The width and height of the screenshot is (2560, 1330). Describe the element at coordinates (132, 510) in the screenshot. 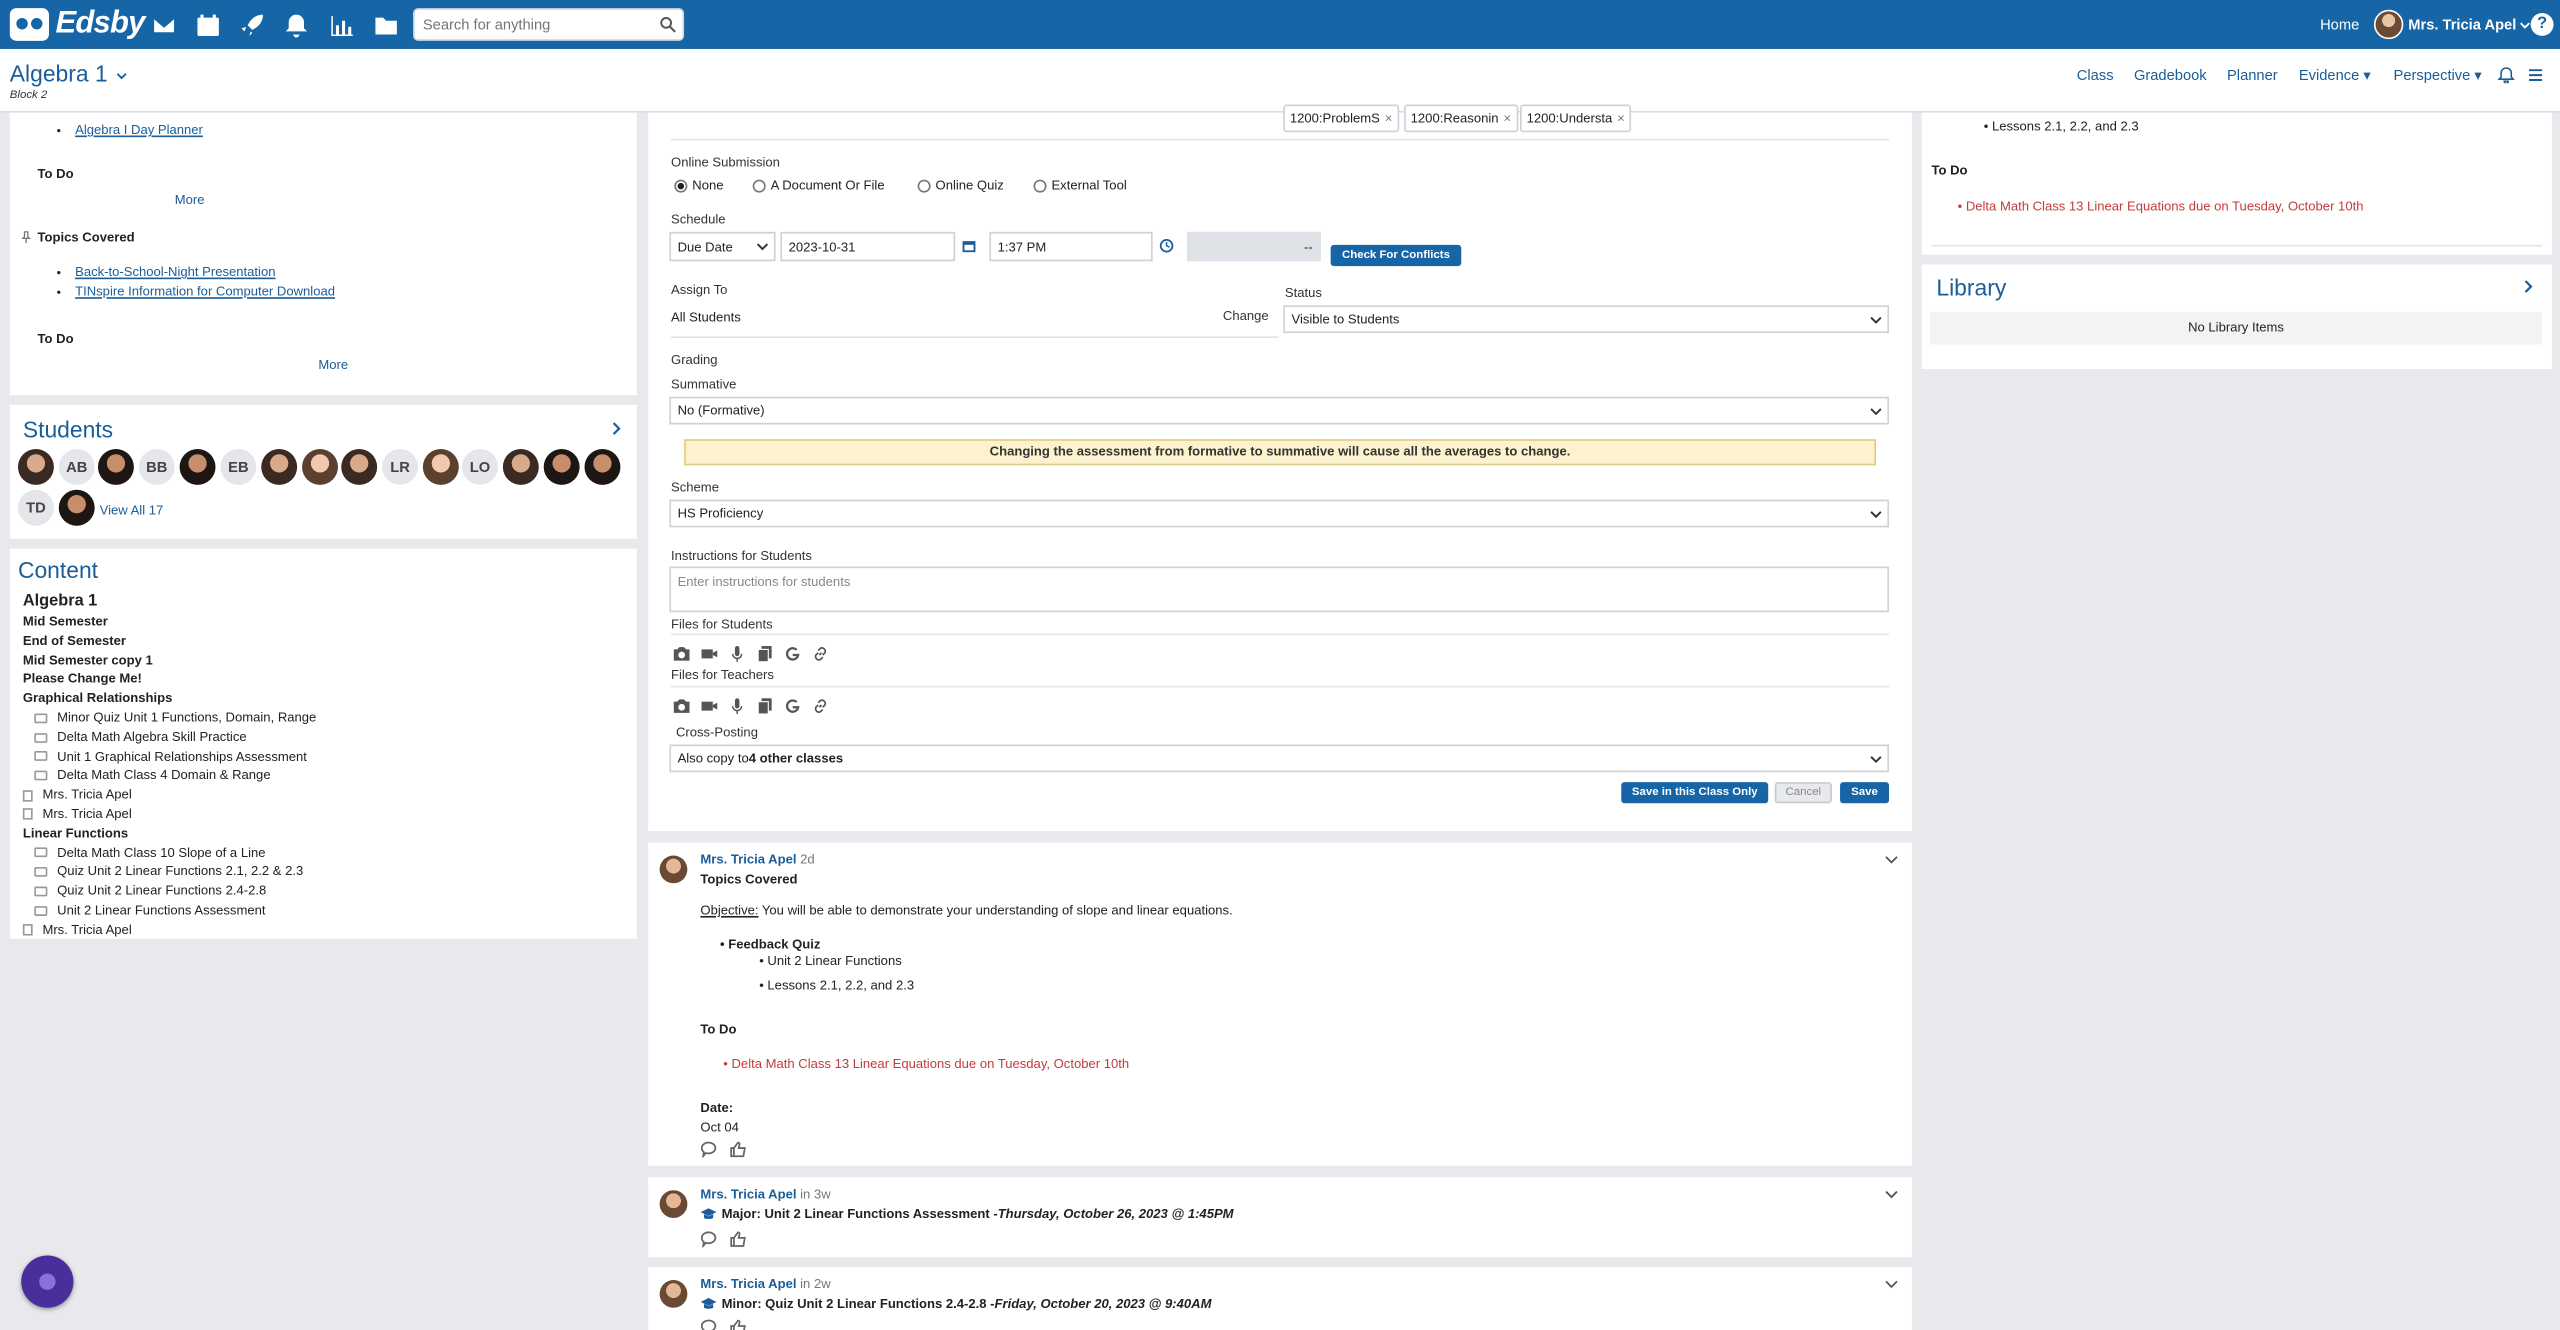

I see `view-all-students-link: View All 17` at that location.